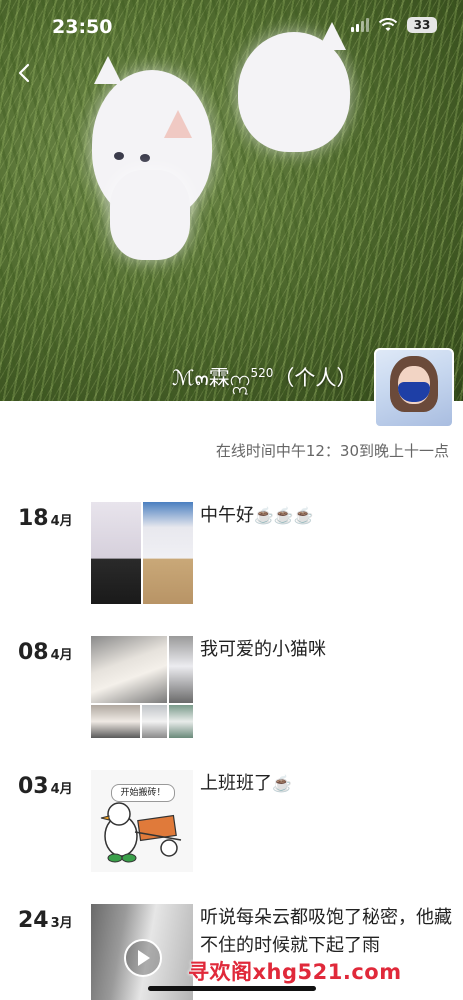 The image size is (463, 1000). What do you see at coordinates (422, 25) in the screenshot?
I see `battery-icon: 33` at bounding box center [422, 25].